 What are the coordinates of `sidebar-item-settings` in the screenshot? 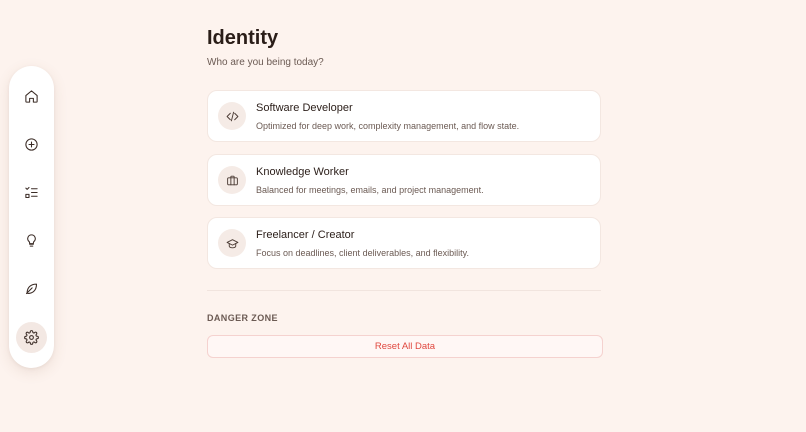 It's located at (31, 337).